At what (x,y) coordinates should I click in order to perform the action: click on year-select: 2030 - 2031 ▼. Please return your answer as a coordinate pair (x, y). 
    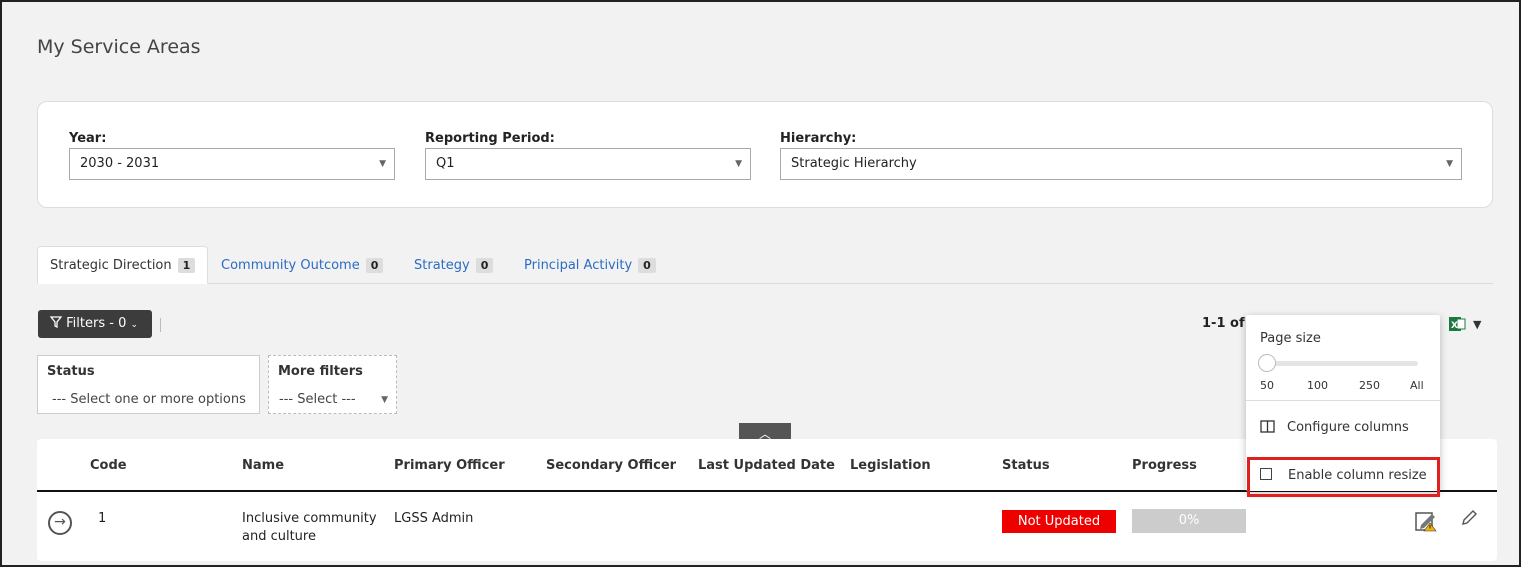
    Looking at the image, I should click on (232, 164).